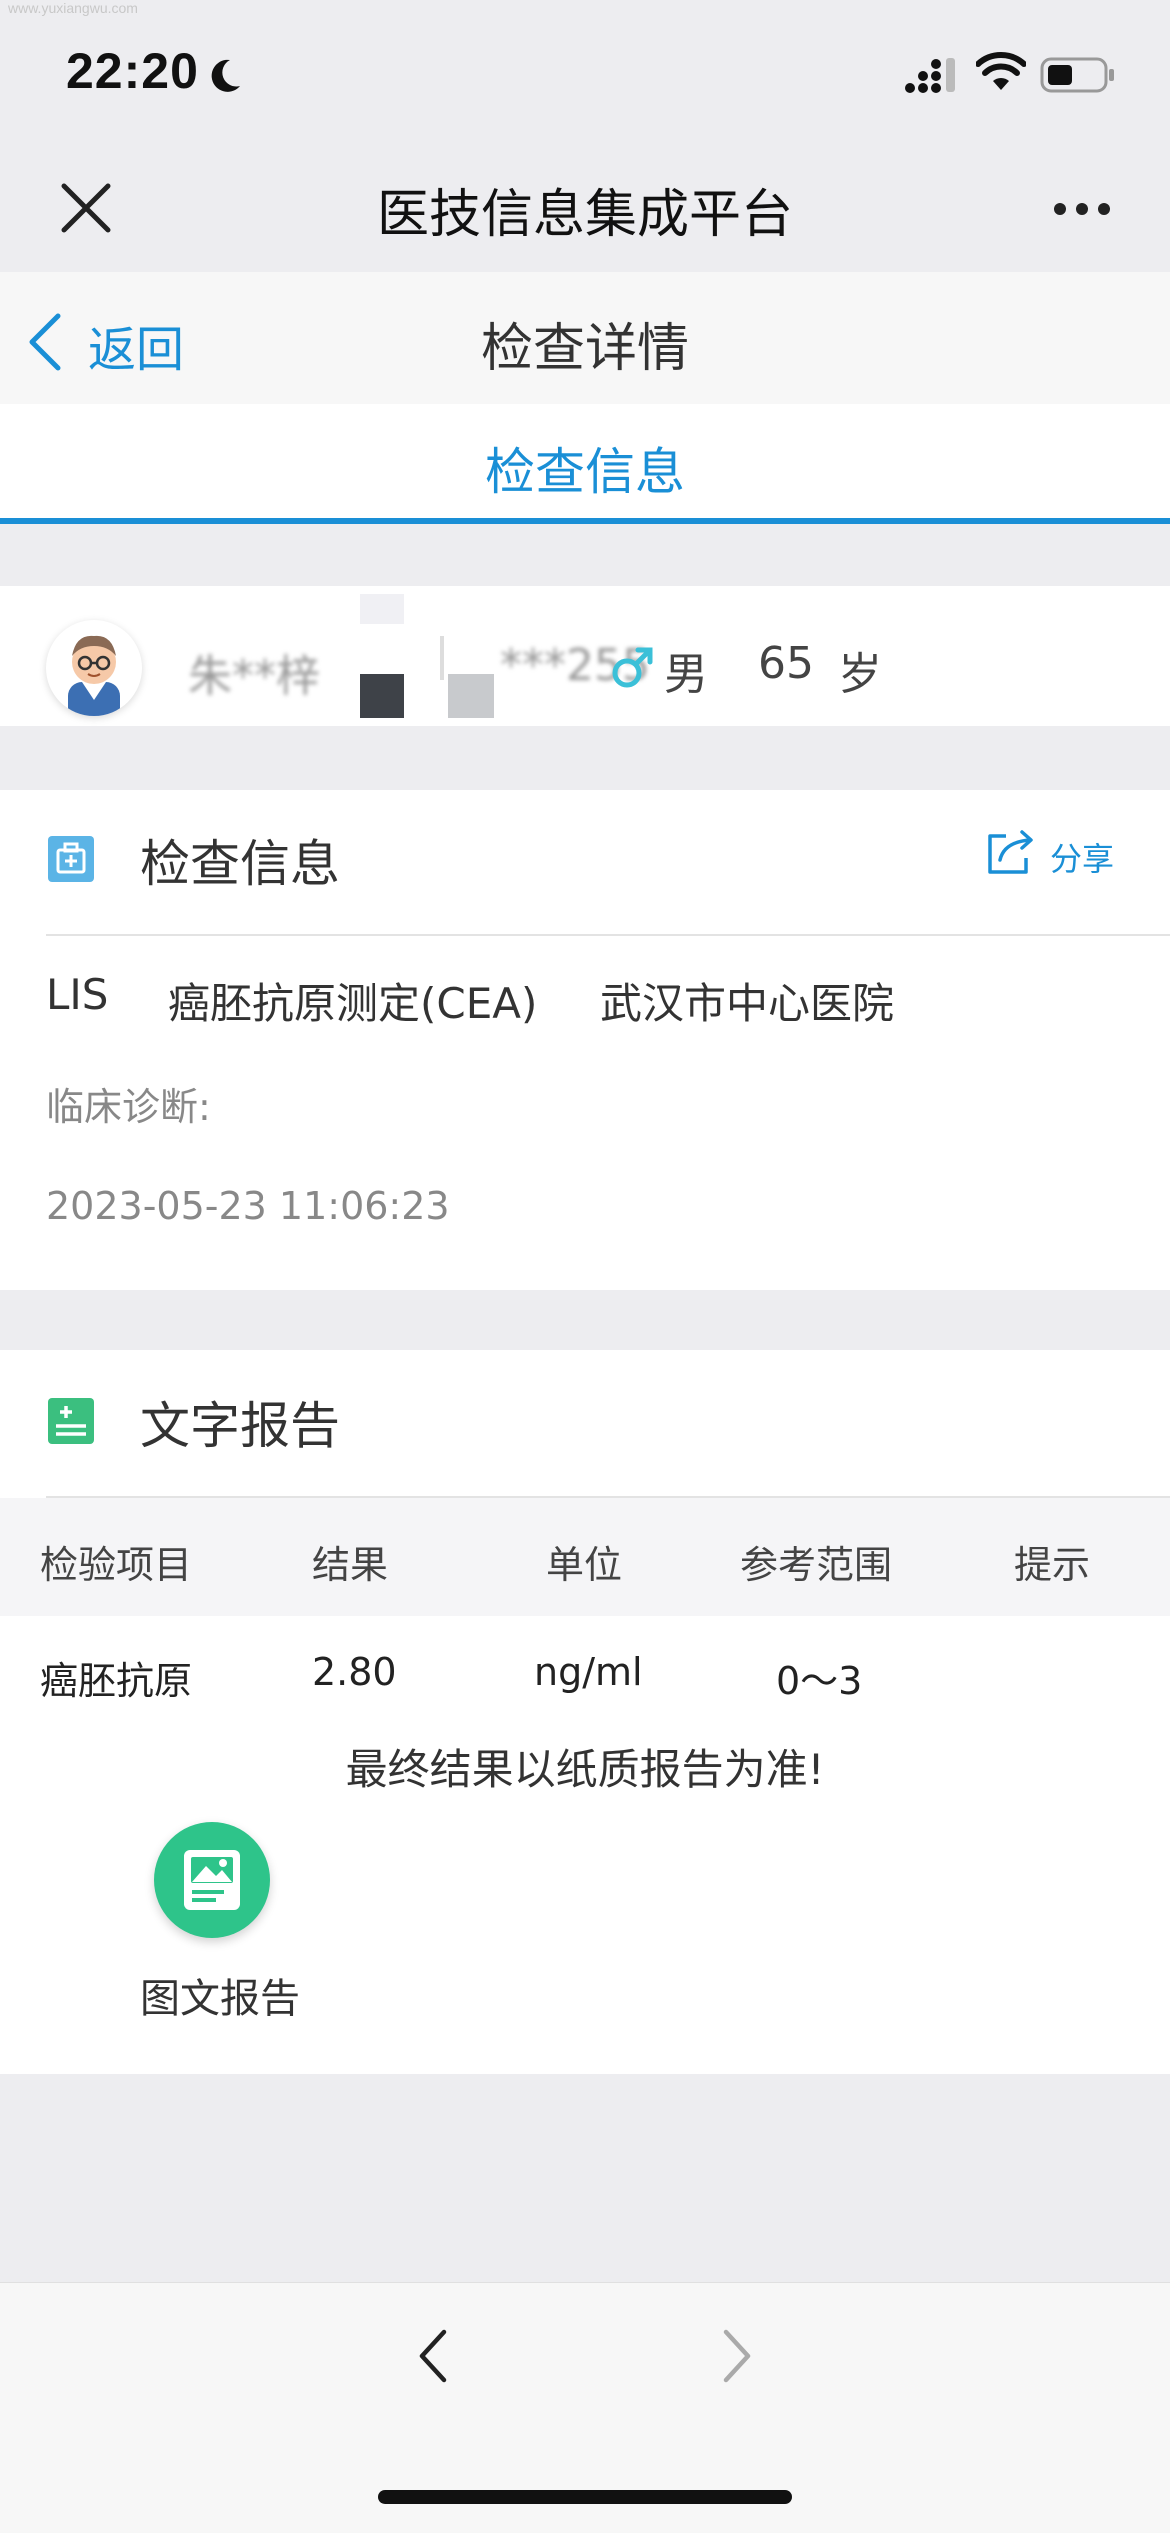  I want to click on wifi-icon, so click(1001, 71).